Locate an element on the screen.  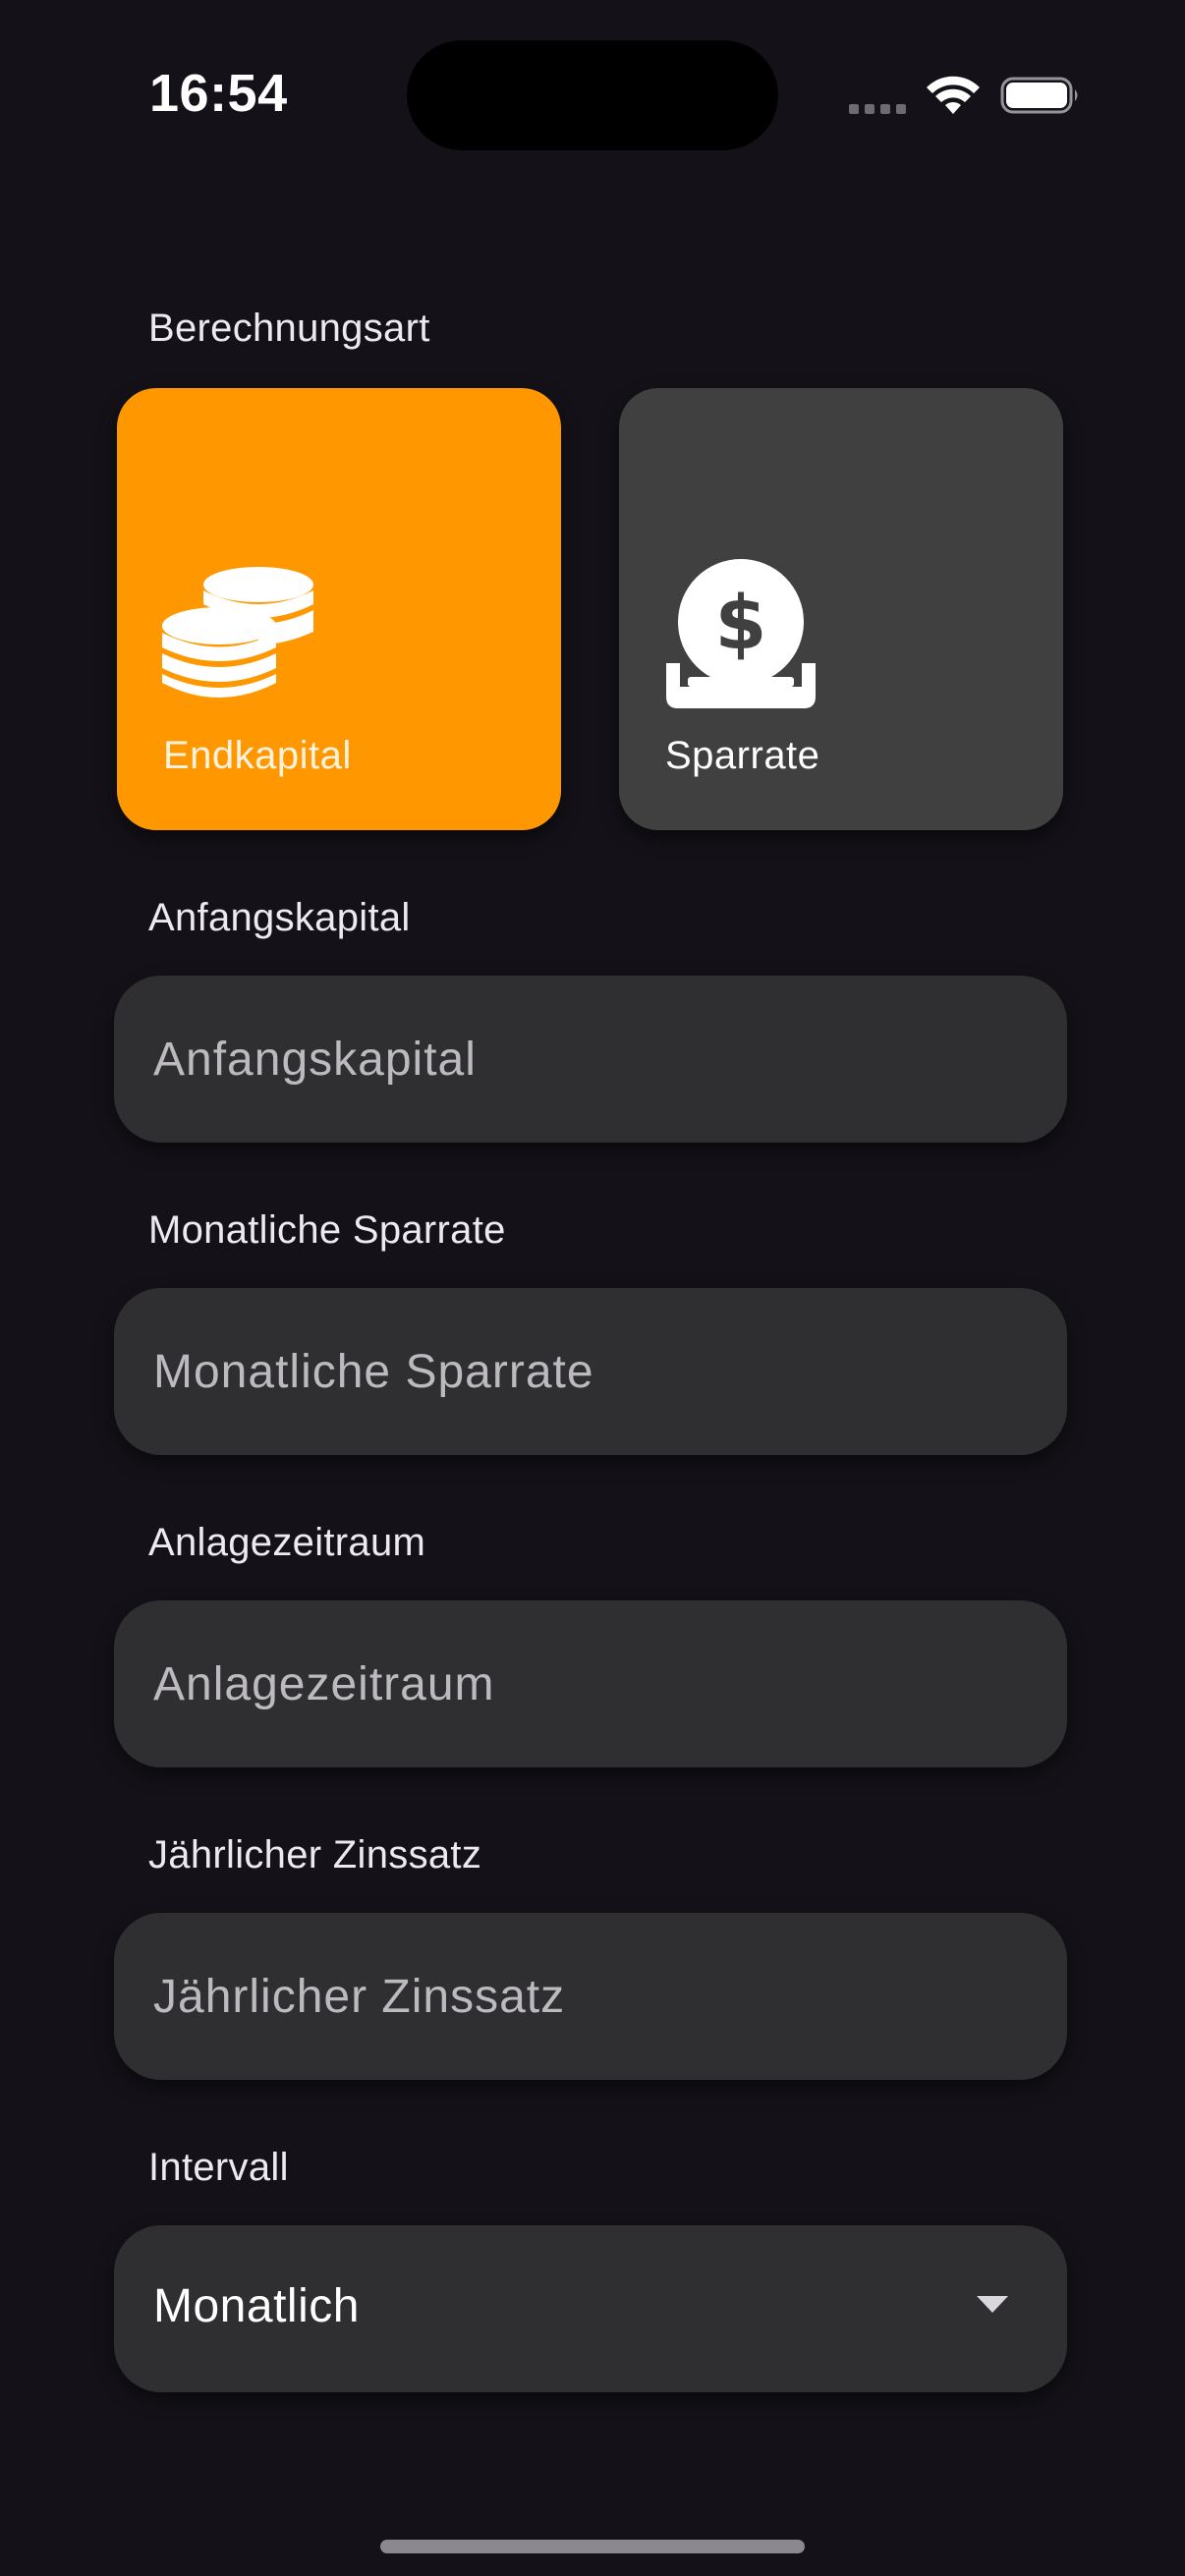
option-sparrate-card: $ Sparrate is located at coordinates (841, 609).